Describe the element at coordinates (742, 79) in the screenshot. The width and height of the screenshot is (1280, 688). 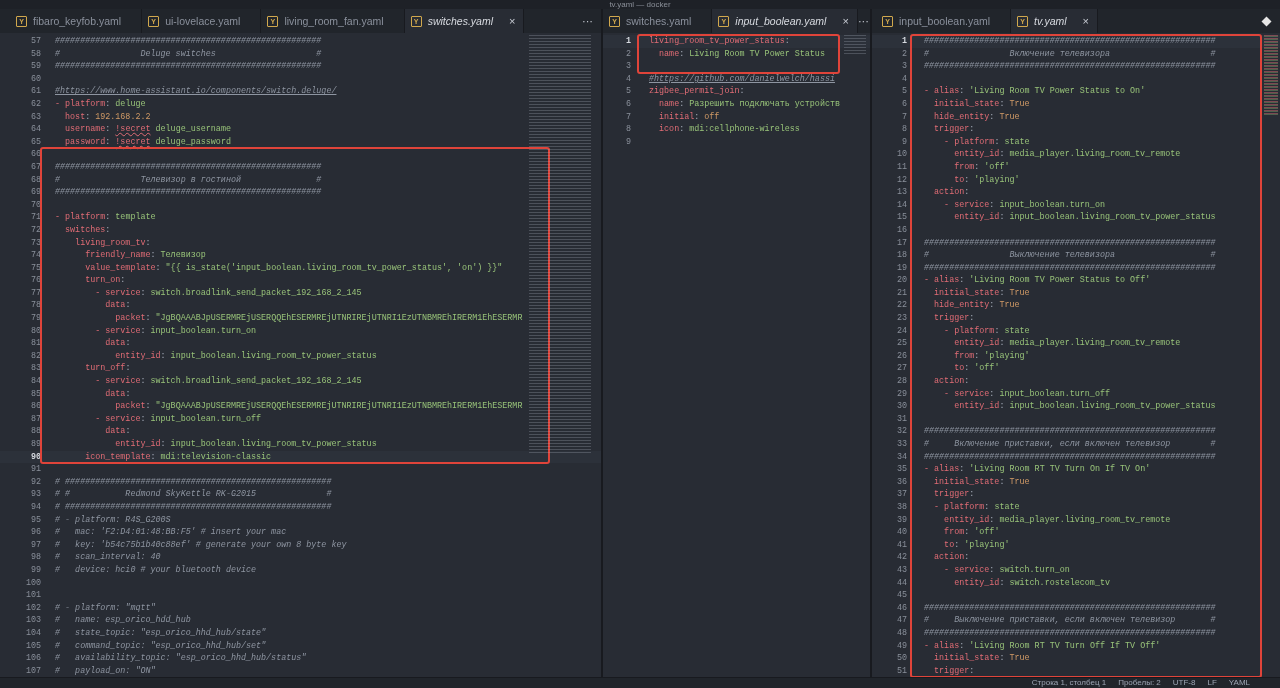
I see `comment-link: #https://github.com/danielwelch/hassi` at that location.